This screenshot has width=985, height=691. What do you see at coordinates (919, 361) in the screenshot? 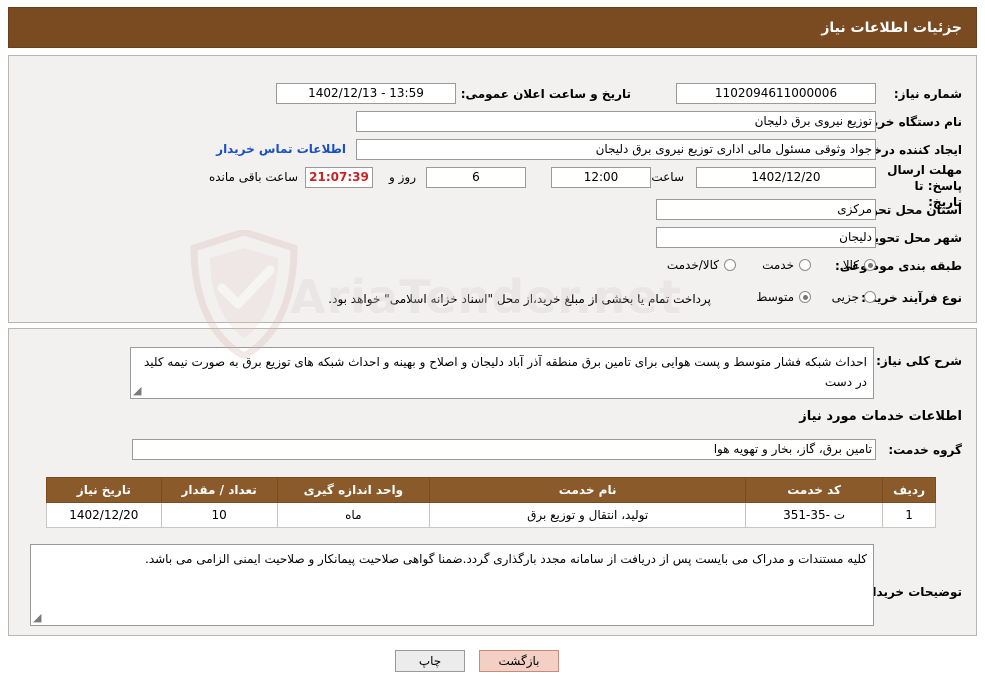
I see `label-general-desc: شرح کلی نیاز:` at bounding box center [919, 361].